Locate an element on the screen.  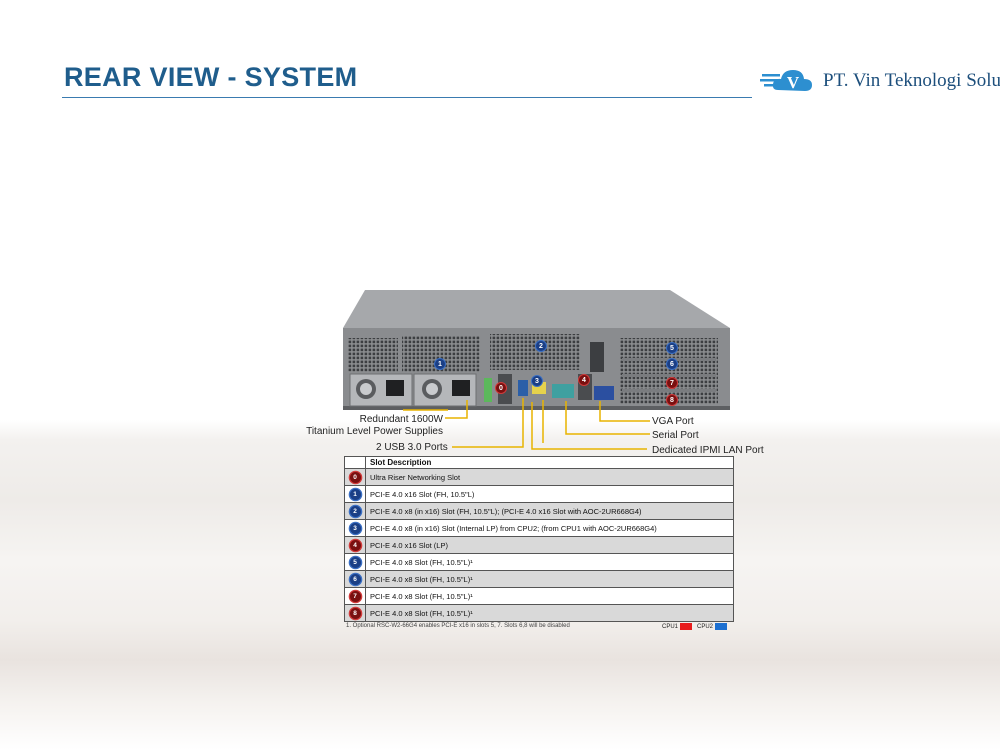
slot-badge-0: 0 is located at coordinates (501, 388).